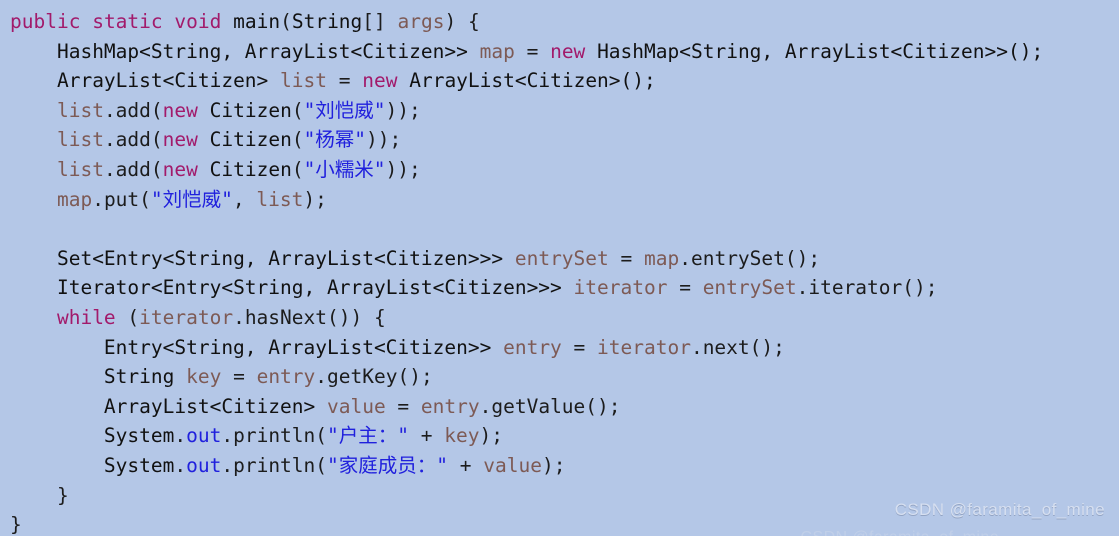 This screenshot has height=536, width=1119. What do you see at coordinates (303, 347) in the screenshot?
I see `code-token: Entry<String, ArrayList<Citizen>>` at bounding box center [303, 347].